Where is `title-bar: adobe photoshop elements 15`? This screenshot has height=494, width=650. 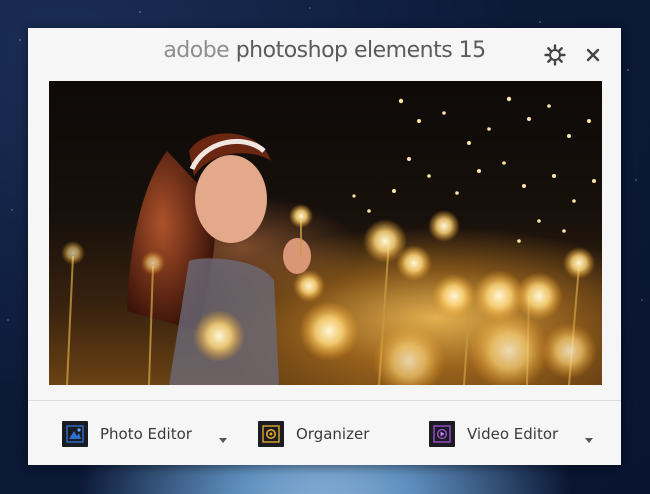 title-bar: adobe photoshop elements 15 is located at coordinates (324, 54).